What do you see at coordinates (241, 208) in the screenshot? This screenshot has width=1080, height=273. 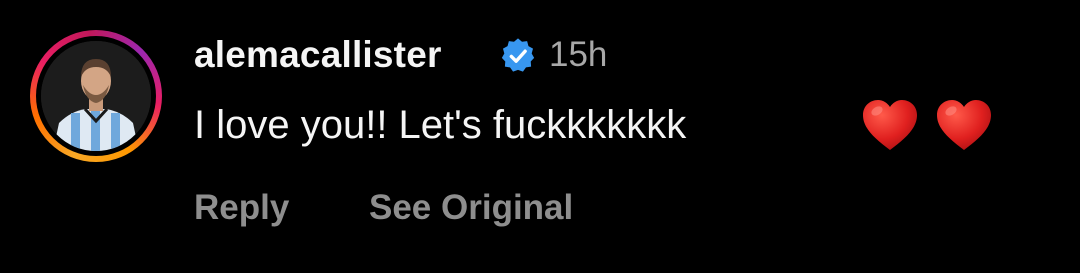 I see `reply-button: Reply` at bounding box center [241, 208].